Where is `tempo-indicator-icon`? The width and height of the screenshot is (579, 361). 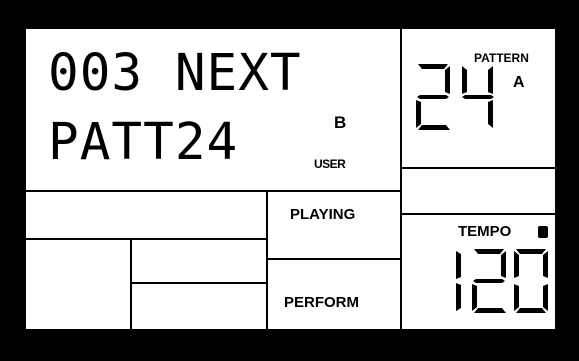
tempo-indicator-icon is located at coordinates (543, 232).